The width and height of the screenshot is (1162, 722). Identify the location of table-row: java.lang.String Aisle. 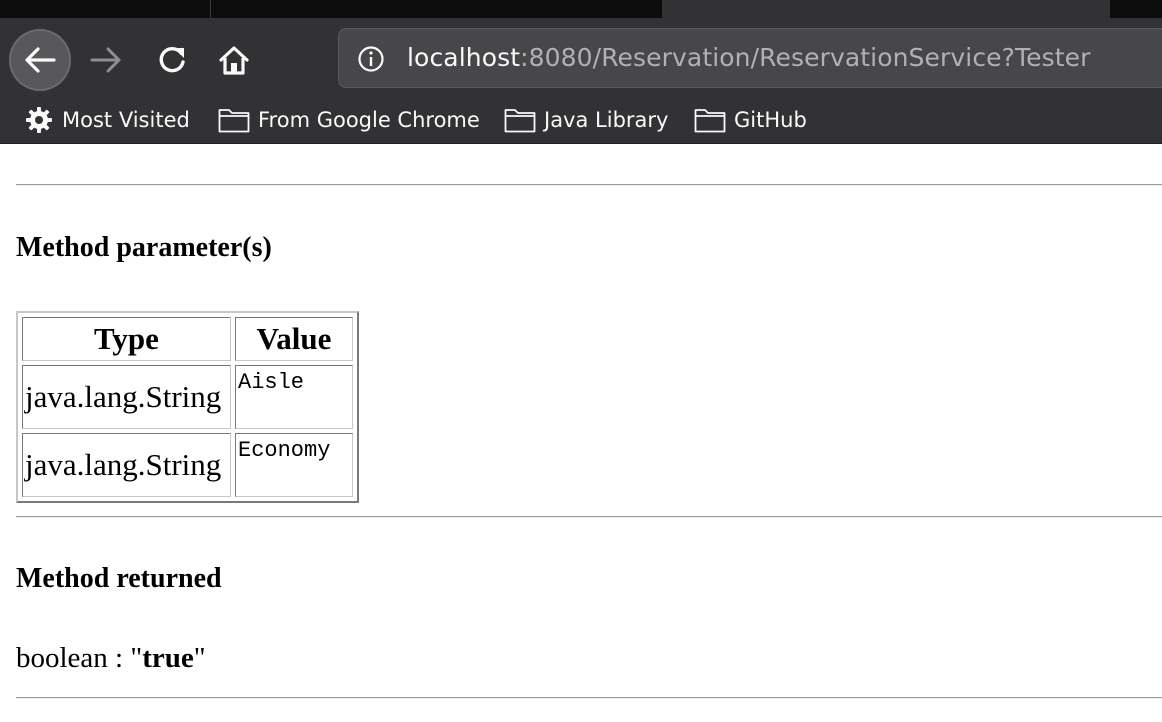
(187, 397).